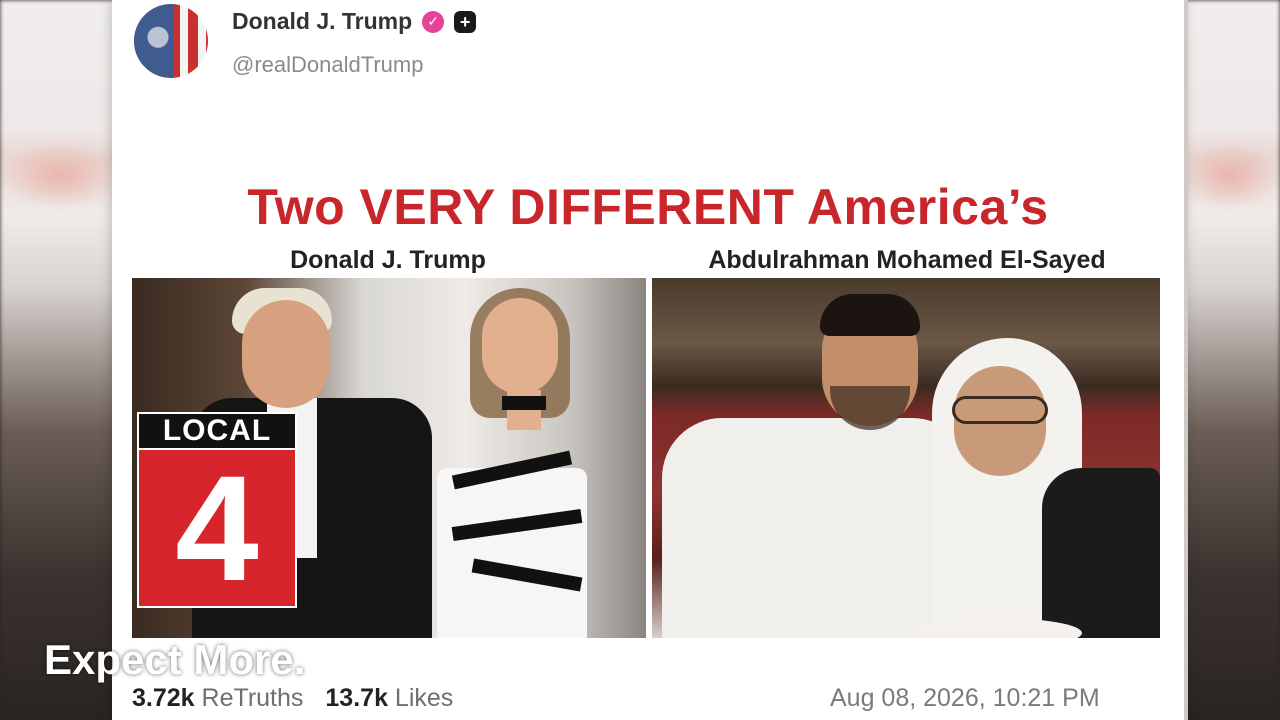 This screenshot has height=720, width=1280. What do you see at coordinates (60, 360) in the screenshot?
I see `background-blur-left` at bounding box center [60, 360].